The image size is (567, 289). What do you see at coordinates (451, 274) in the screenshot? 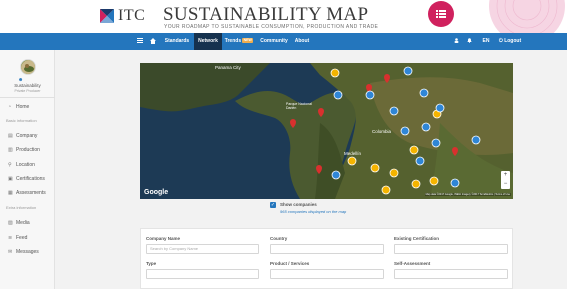
I see `self-assessment-select` at bounding box center [451, 274].